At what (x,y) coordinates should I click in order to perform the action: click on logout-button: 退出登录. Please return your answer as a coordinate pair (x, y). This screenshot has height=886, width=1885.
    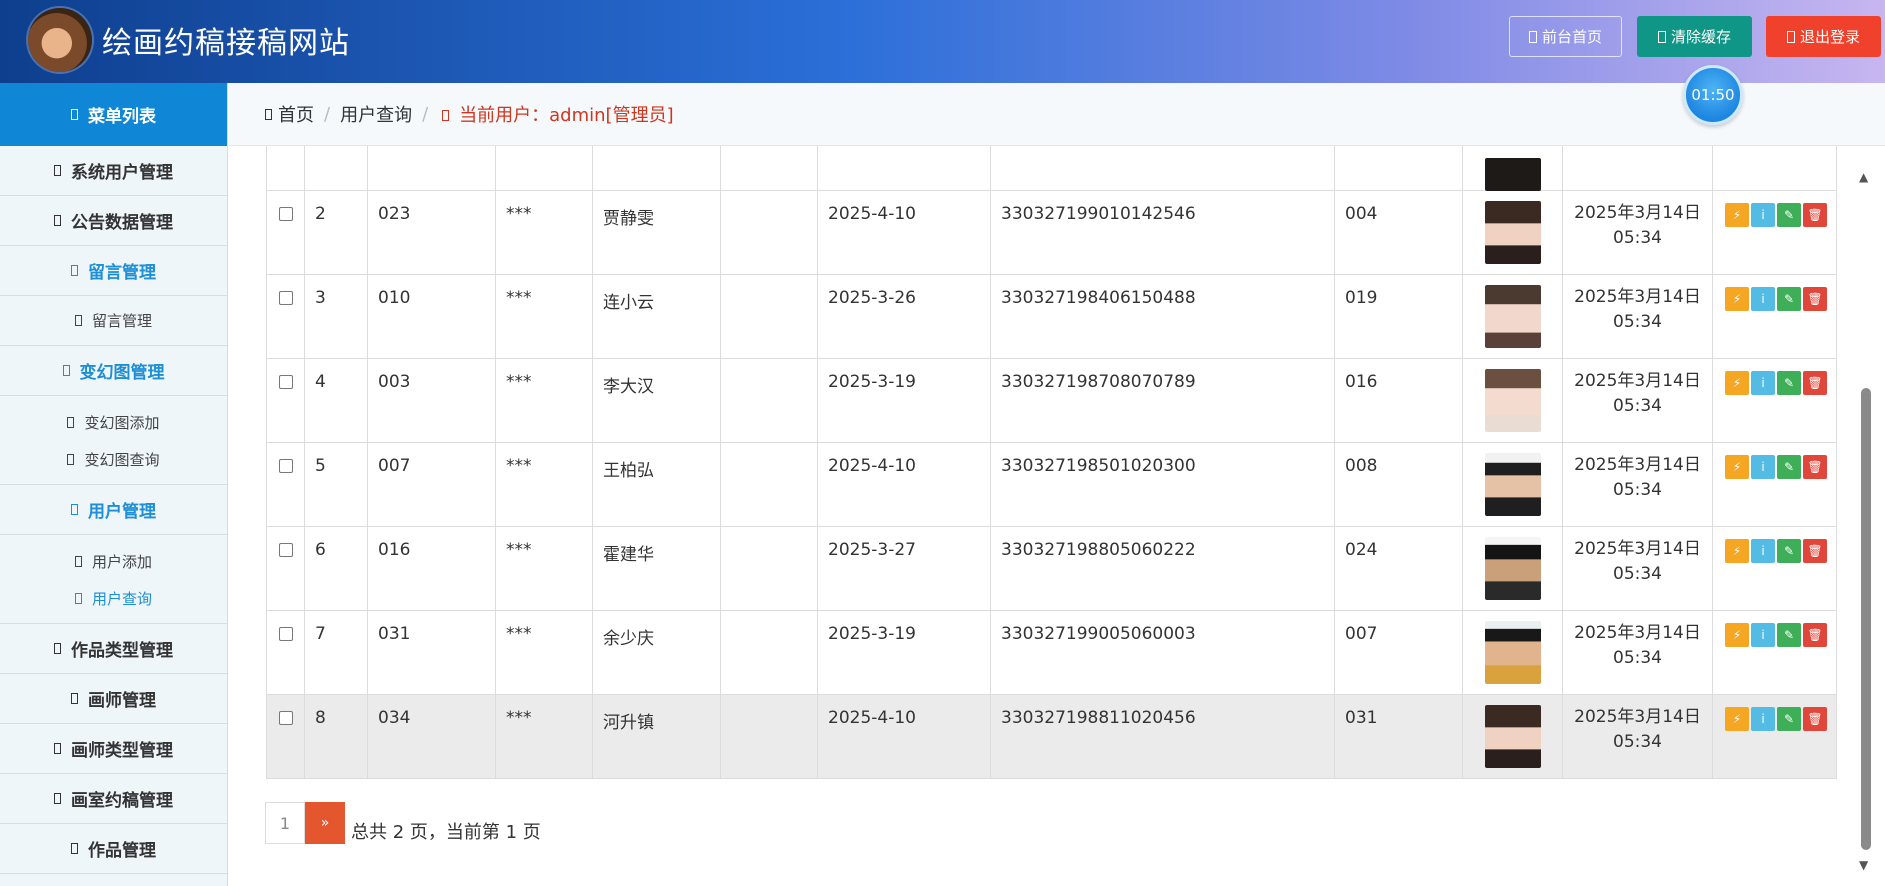
    Looking at the image, I should click on (1823, 36).